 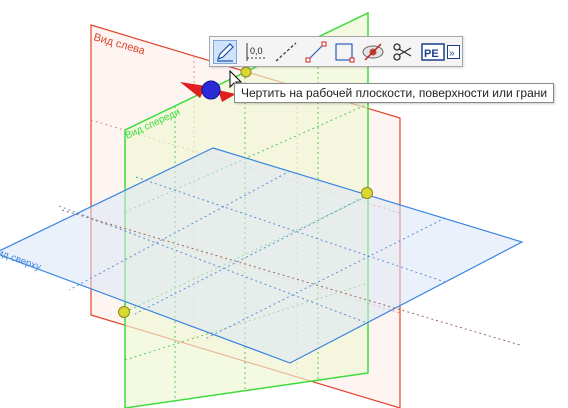 I want to click on expand-toolbar-button: », so click(x=453, y=52).